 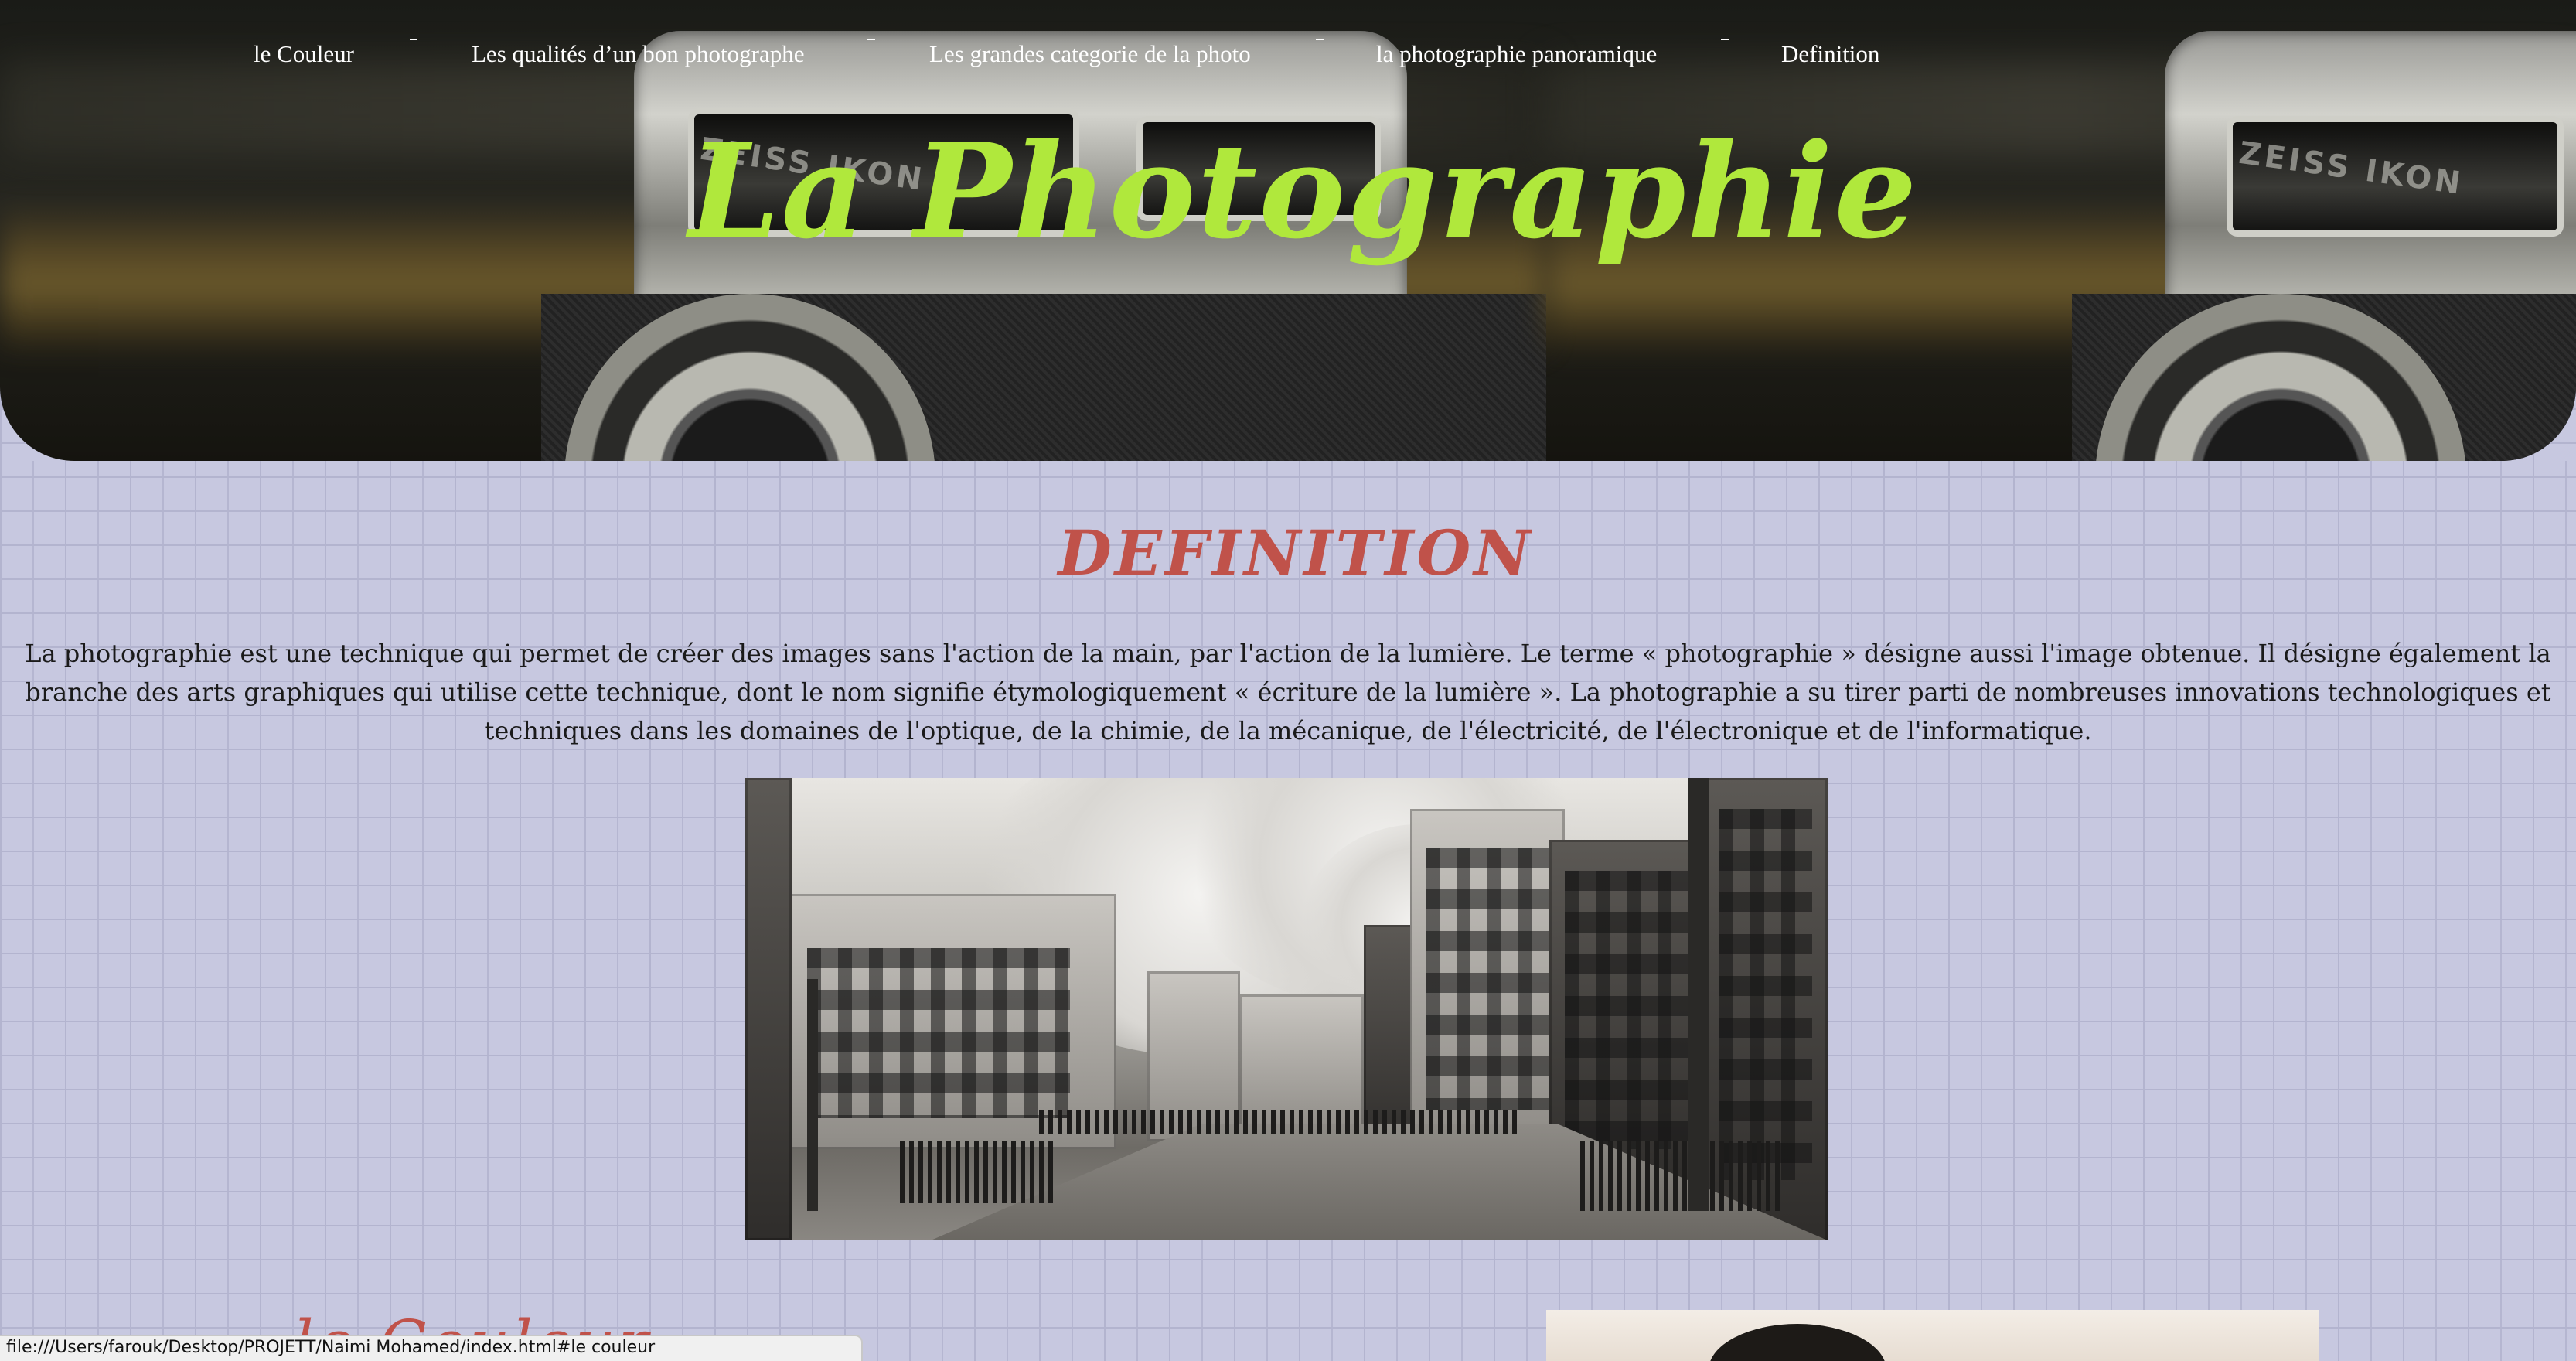 I want to click on definition-heading: DEFINITION, so click(x=1296, y=553).